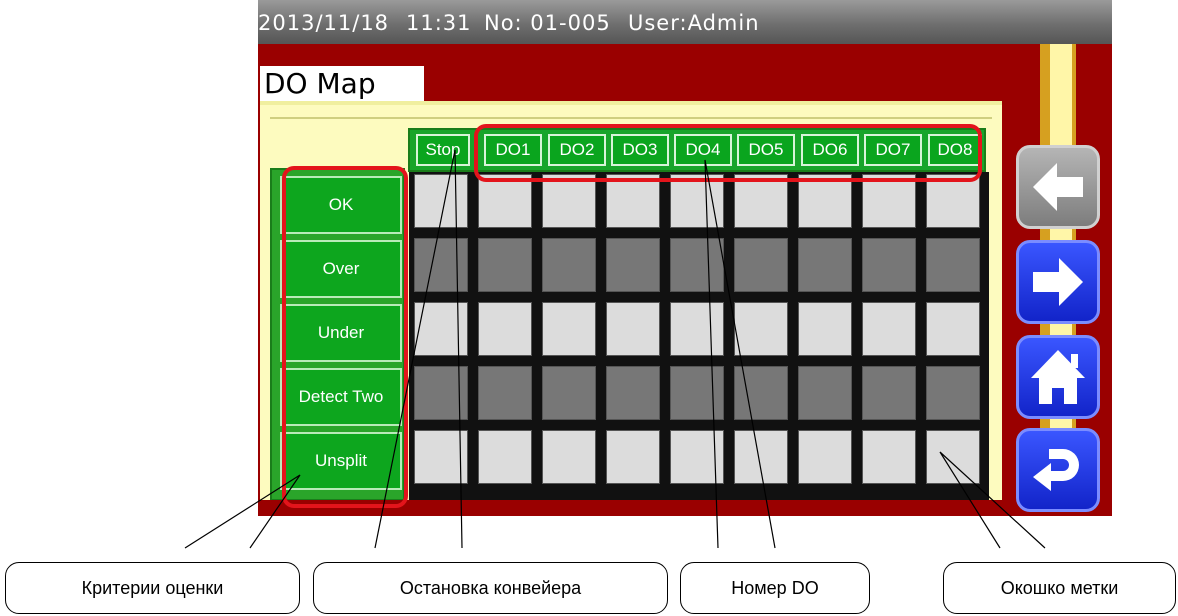 The image size is (1178, 616). I want to click on callout-mark-window: Окошко метки, so click(1059, 588).